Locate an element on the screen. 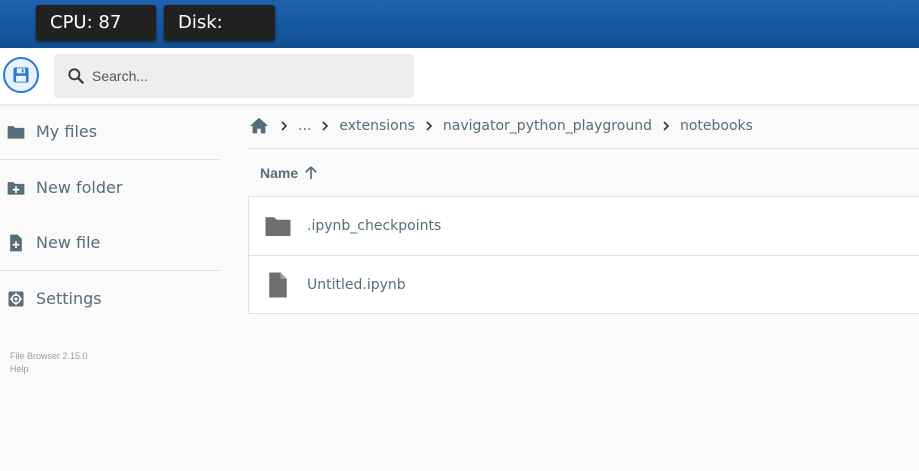 The height and width of the screenshot is (471, 919). search-input is located at coordinates (242, 76).